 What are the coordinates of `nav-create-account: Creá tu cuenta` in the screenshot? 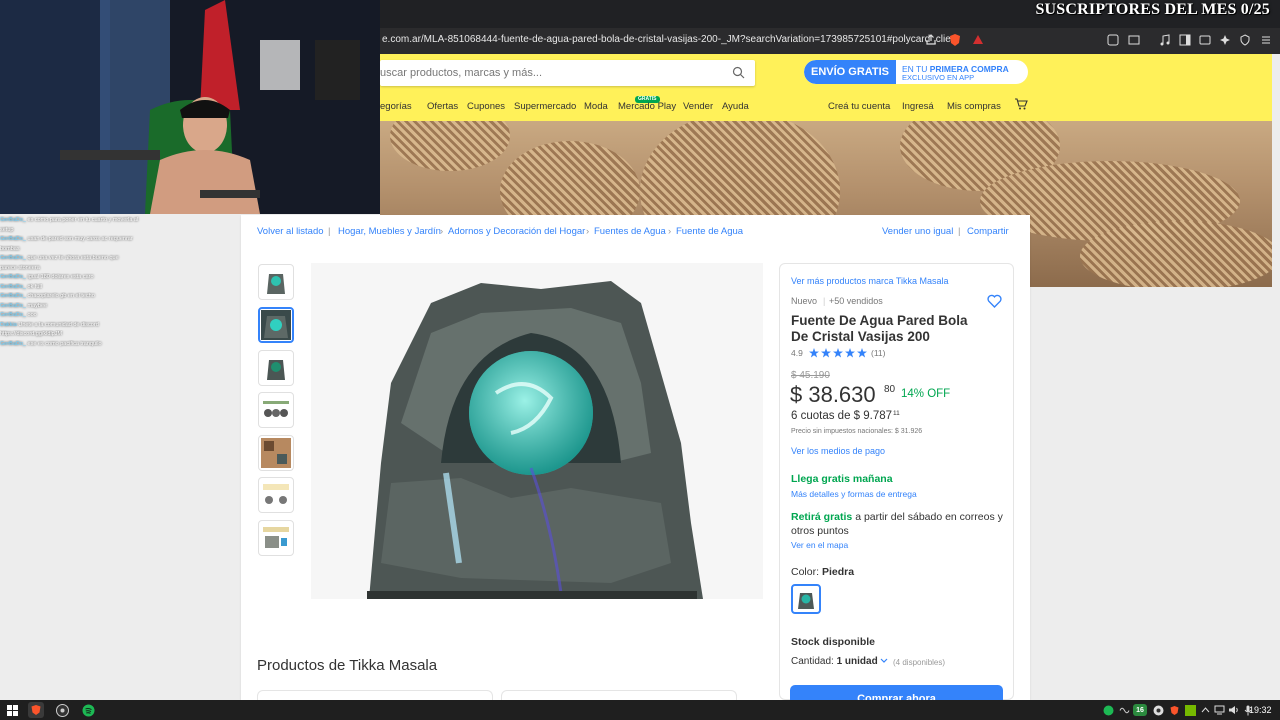 It's located at (859, 106).